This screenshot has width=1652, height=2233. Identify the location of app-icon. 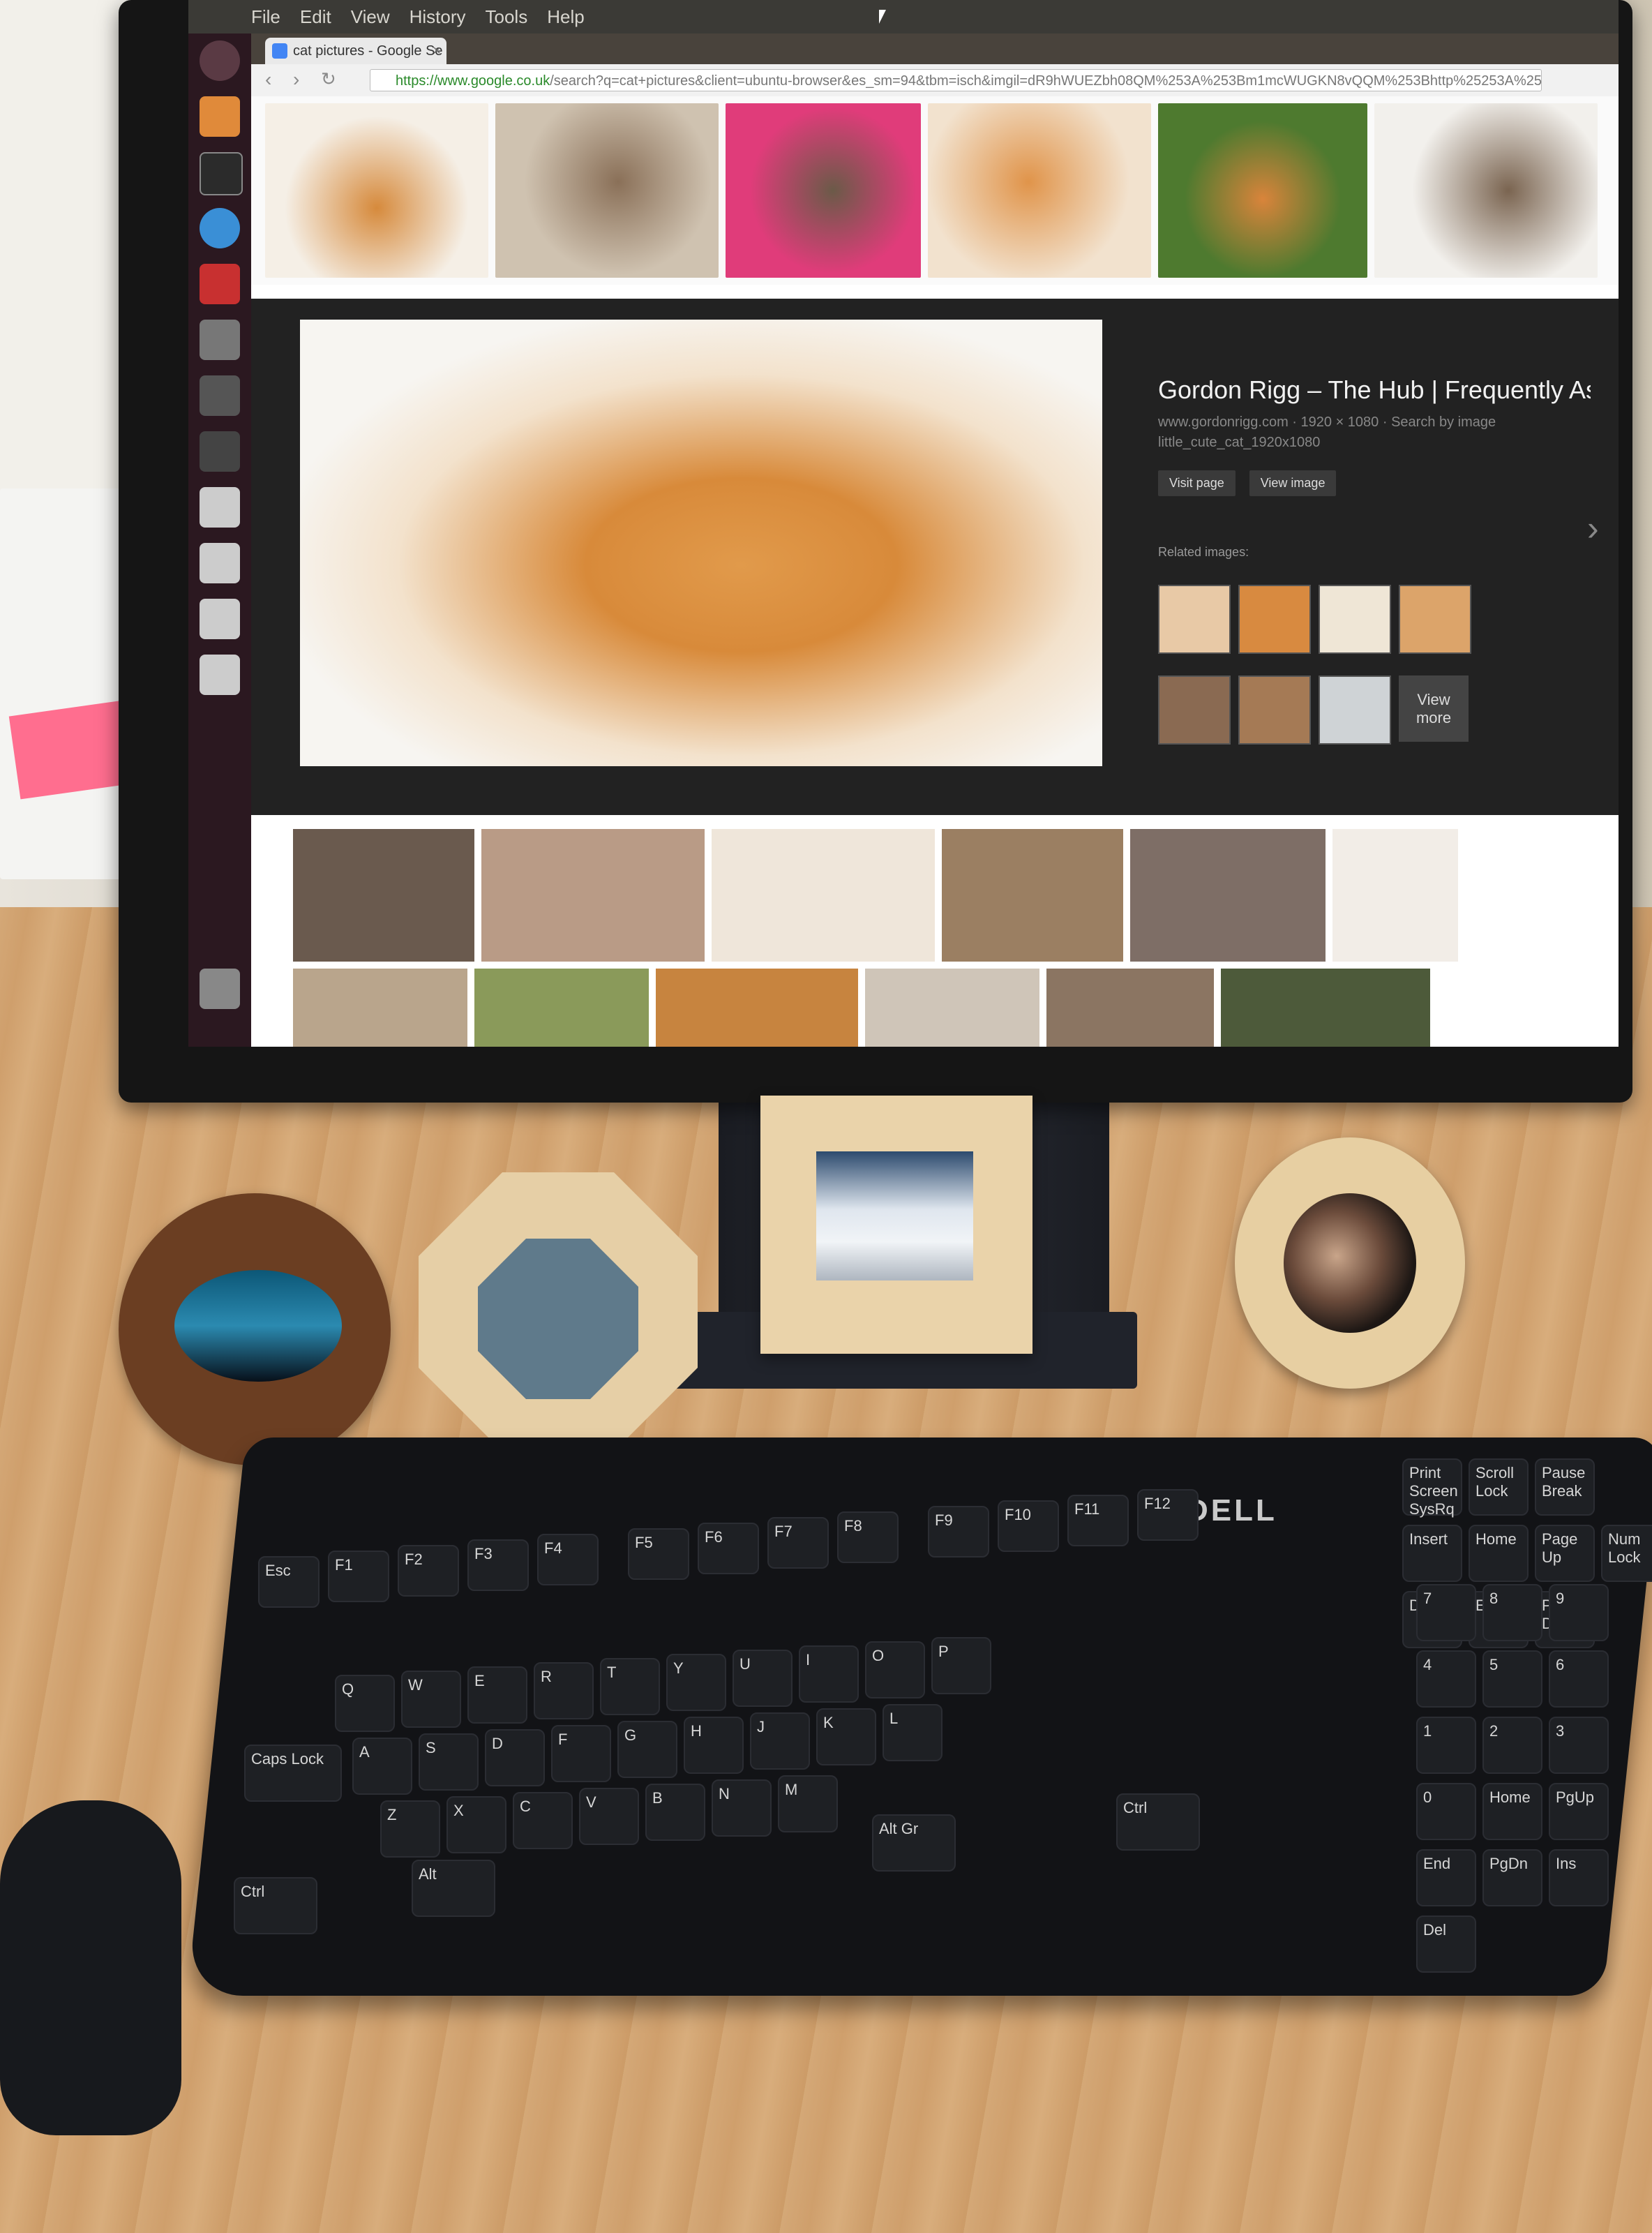
(220, 284).